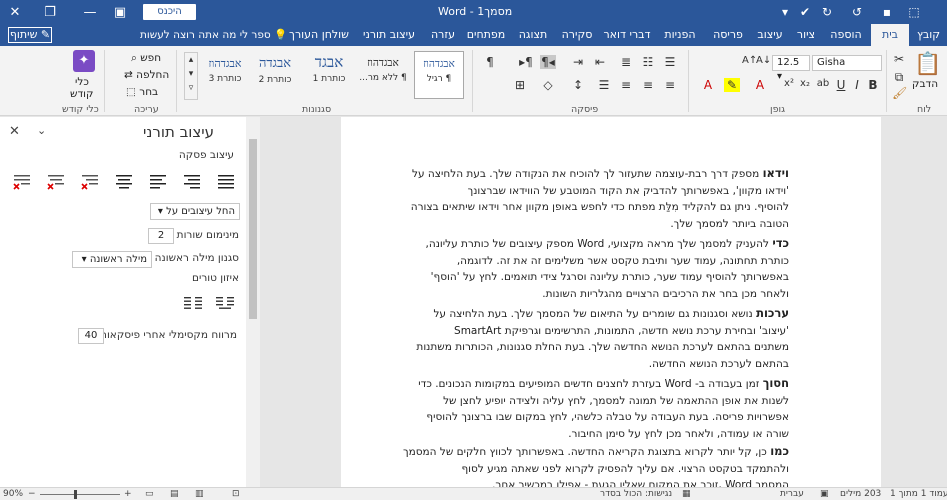  I want to click on accessibility-status: נגישות: הכול בסדר, so click(636, 494).